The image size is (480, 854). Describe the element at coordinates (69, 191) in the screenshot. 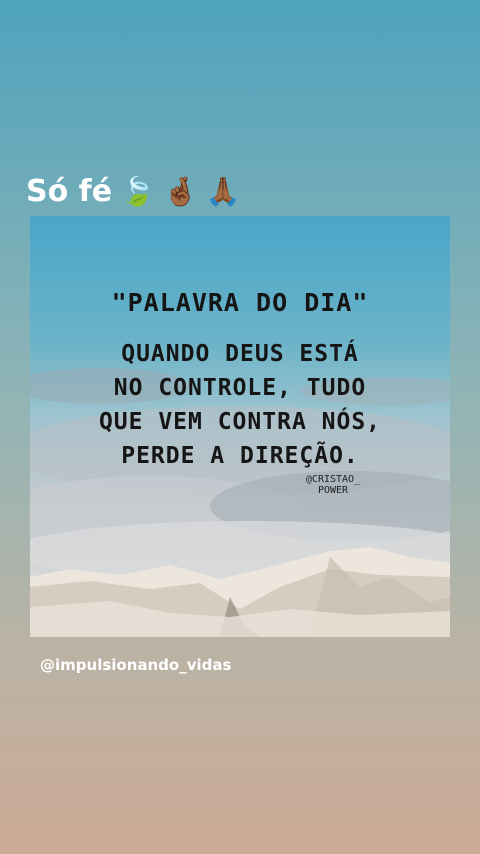

I see `caption-text: Só fé` at that location.